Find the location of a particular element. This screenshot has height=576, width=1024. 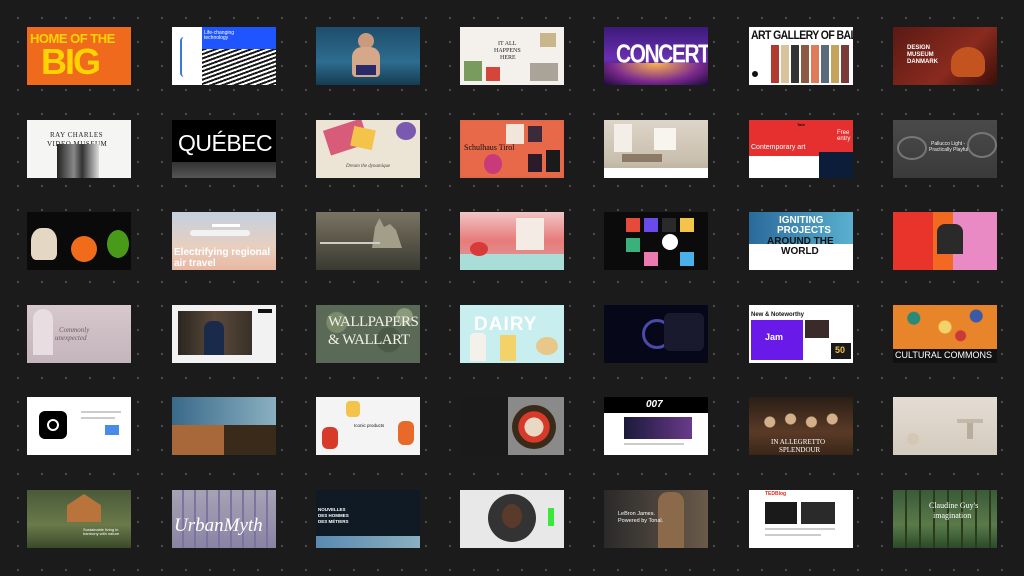

tile-minimal-table is located at coordinates (945, 426).